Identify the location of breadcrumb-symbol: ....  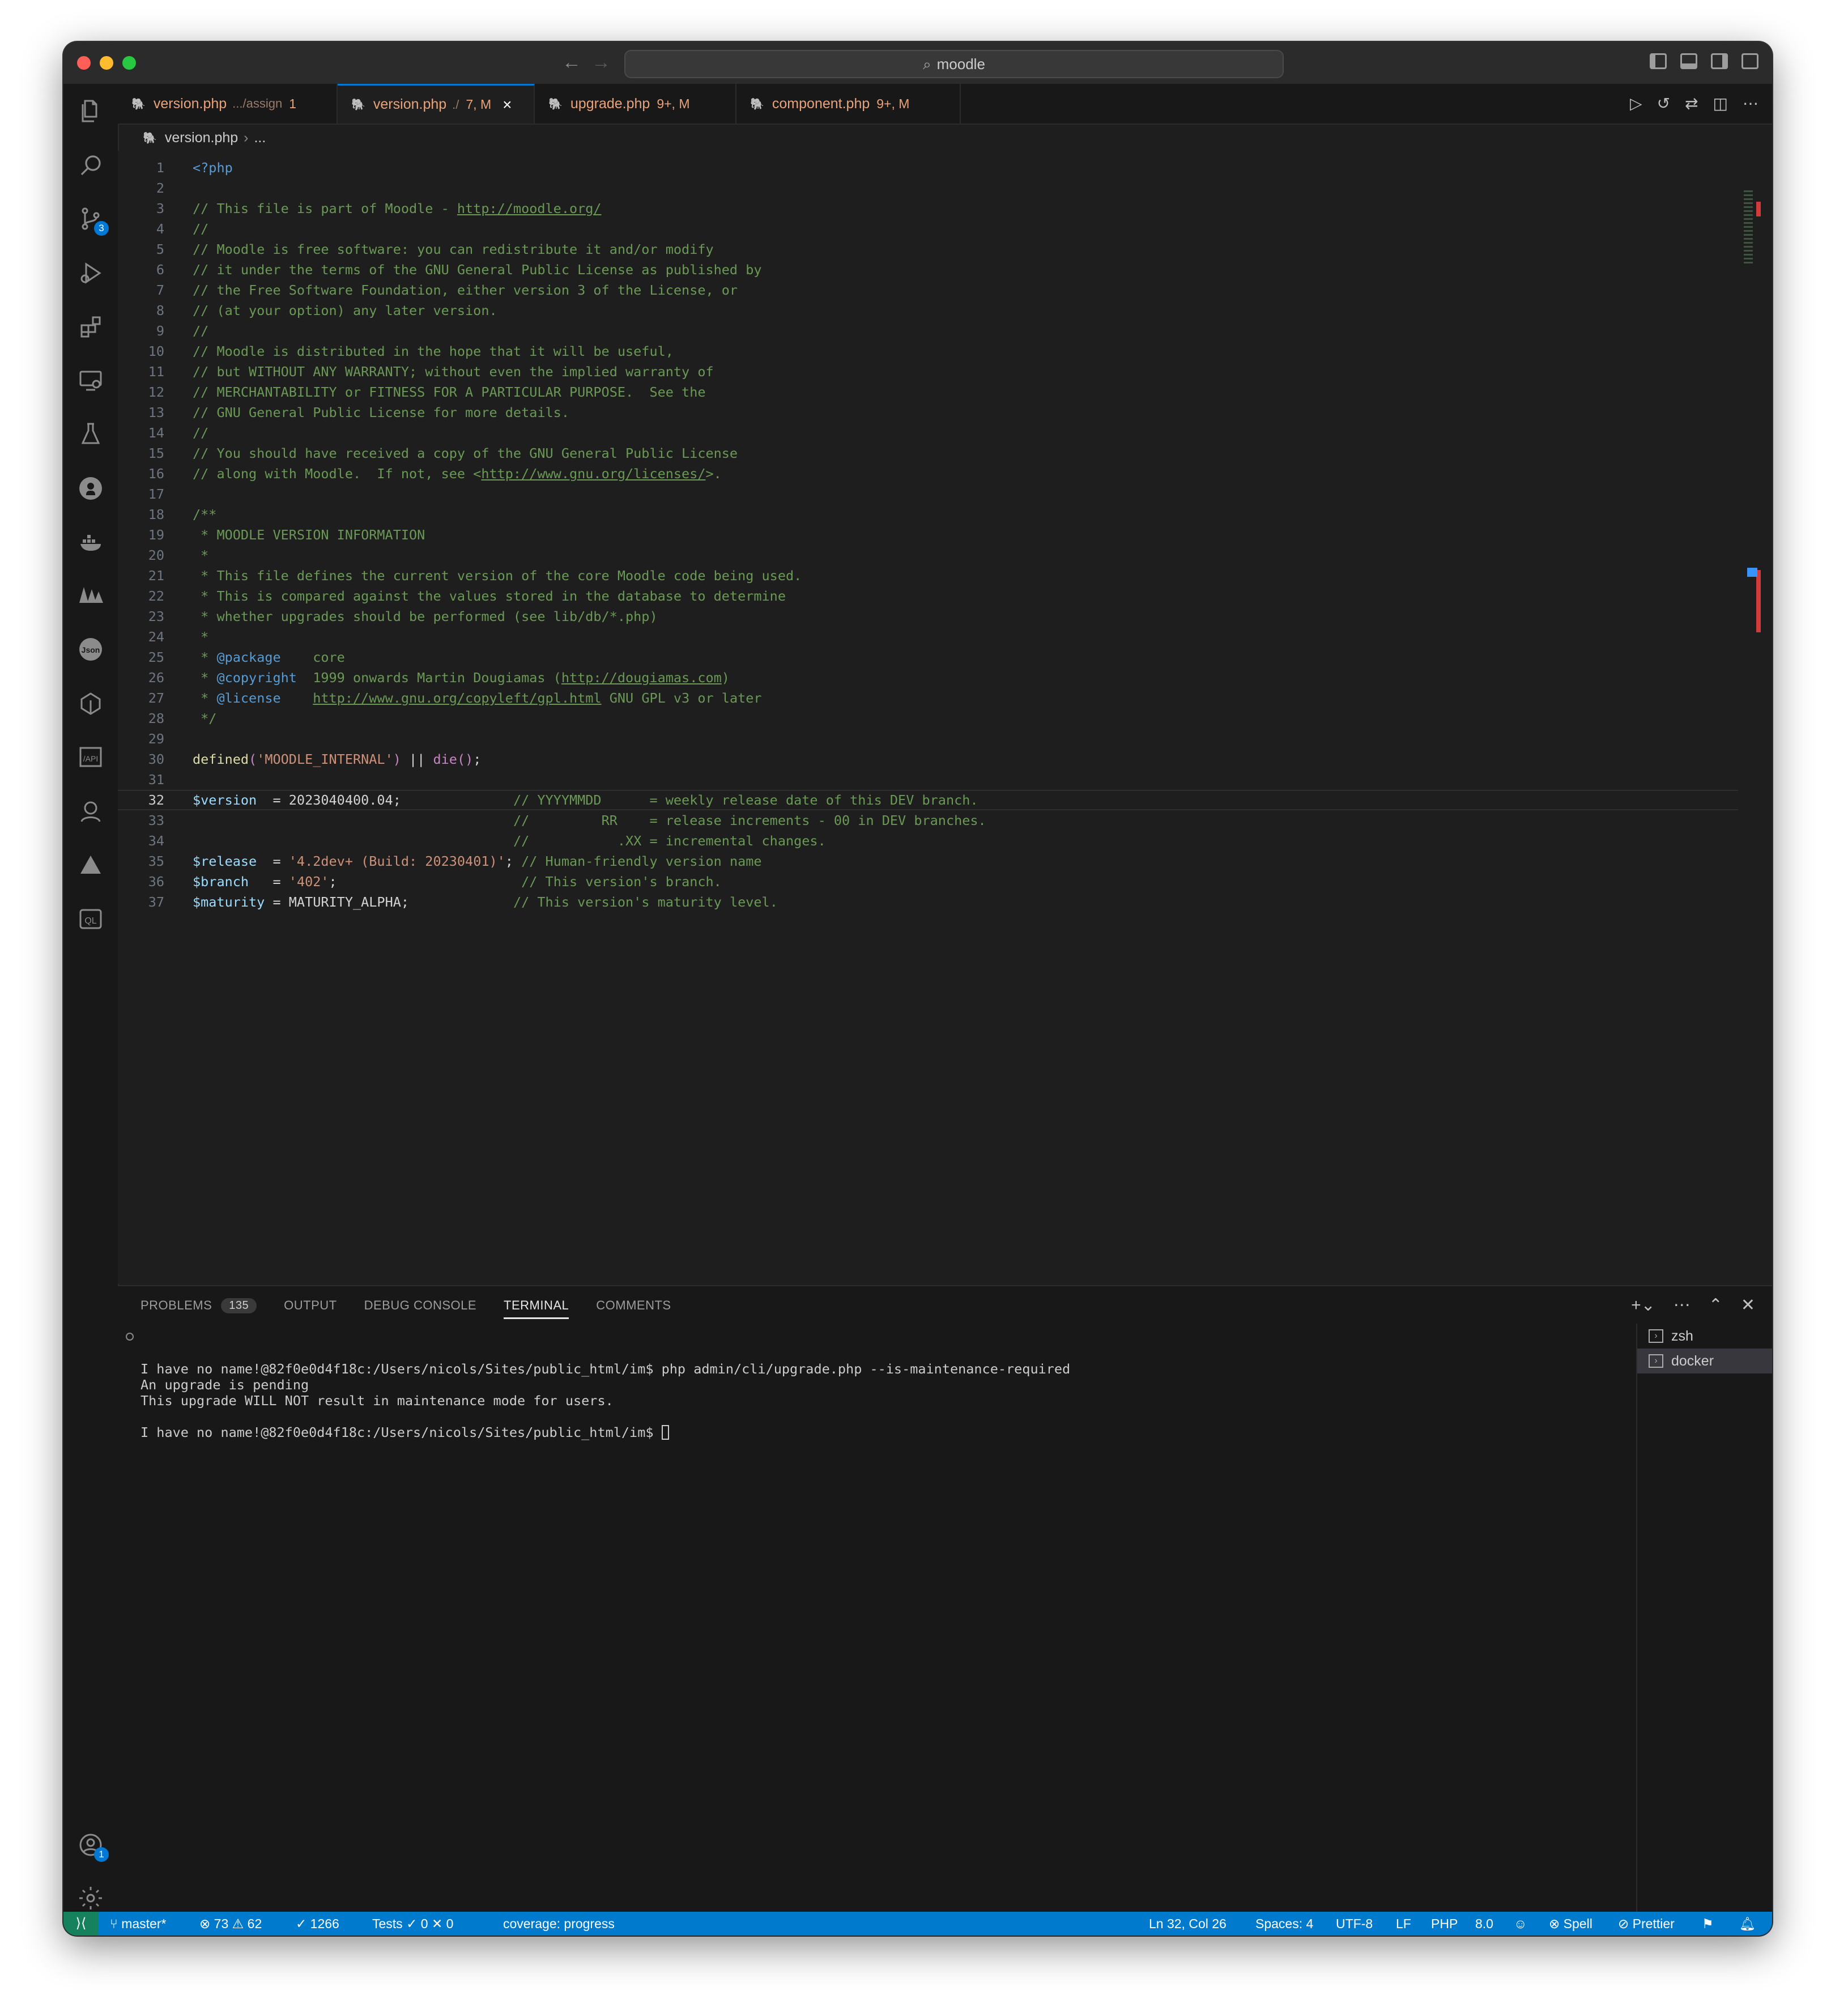
(260, 138).